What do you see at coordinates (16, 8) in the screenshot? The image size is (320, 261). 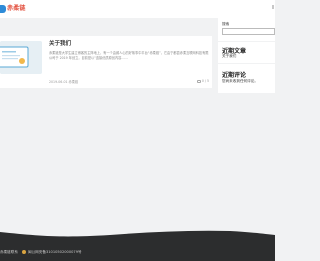 I see `logo-text: 赤柔链` at bounding box center [16, 8].